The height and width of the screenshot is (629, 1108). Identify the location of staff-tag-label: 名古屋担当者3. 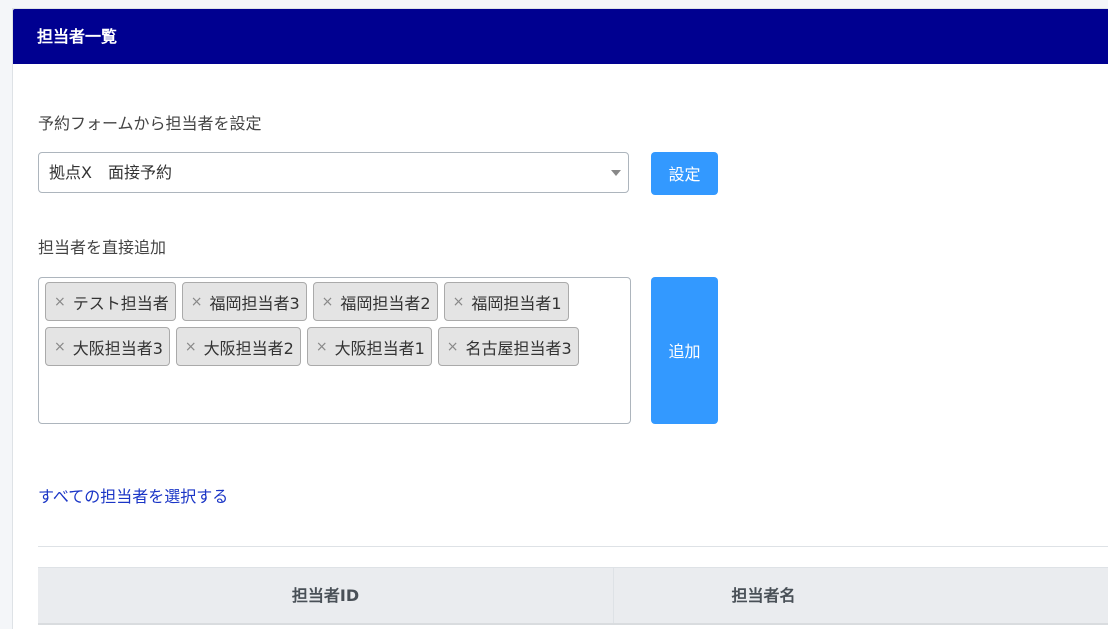
(518, 348).